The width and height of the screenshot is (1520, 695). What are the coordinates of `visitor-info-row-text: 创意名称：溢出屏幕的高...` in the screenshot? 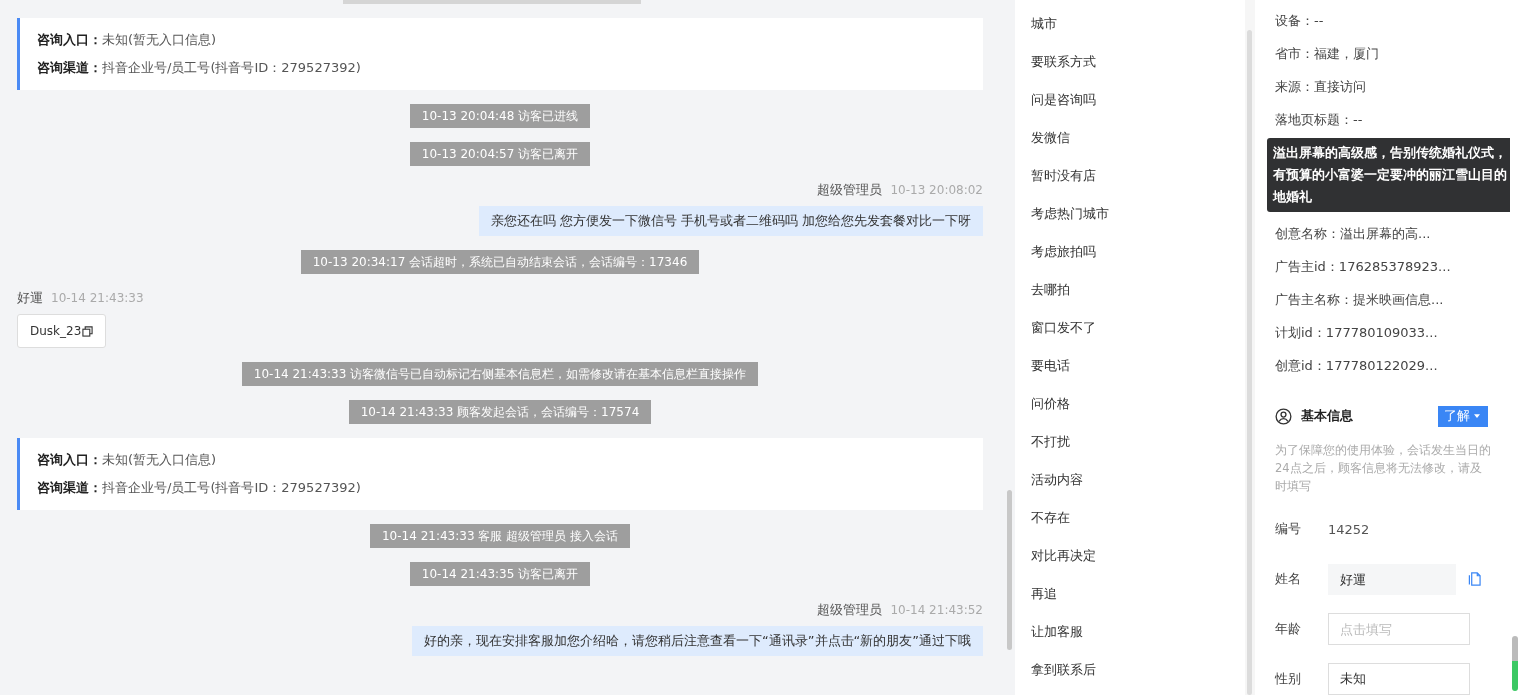 It's located at (1353, 234).